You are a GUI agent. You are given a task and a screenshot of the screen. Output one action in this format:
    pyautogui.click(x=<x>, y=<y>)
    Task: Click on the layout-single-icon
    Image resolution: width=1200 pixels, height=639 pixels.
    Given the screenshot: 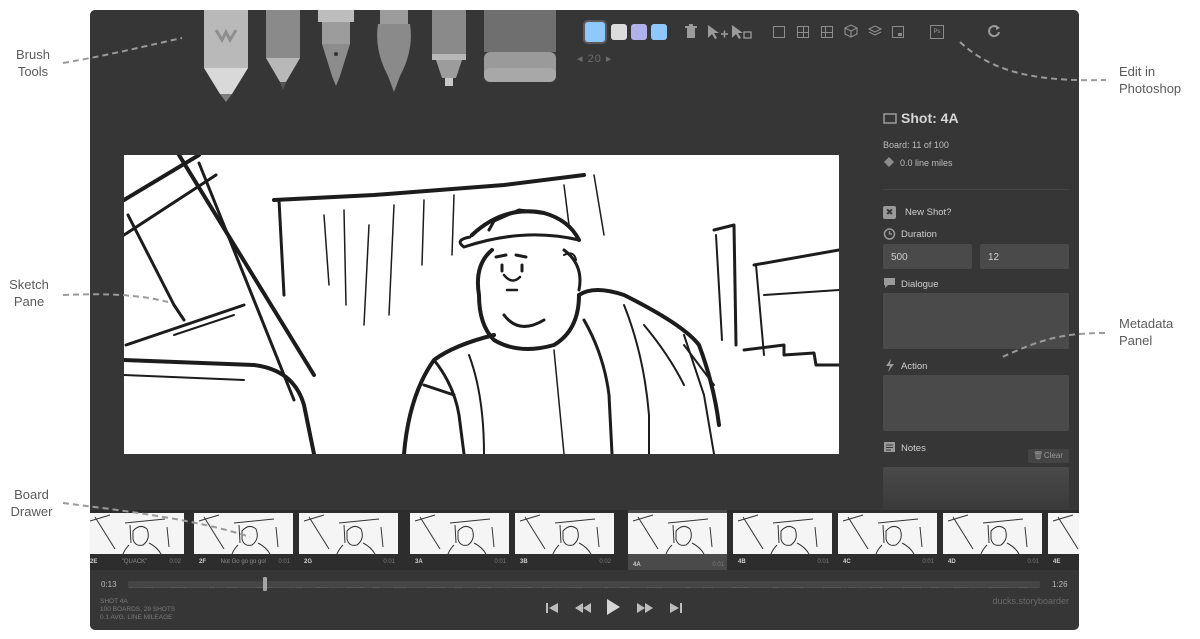 What is the action you would take?
    pyautogui.click(x=779, y=32)
    